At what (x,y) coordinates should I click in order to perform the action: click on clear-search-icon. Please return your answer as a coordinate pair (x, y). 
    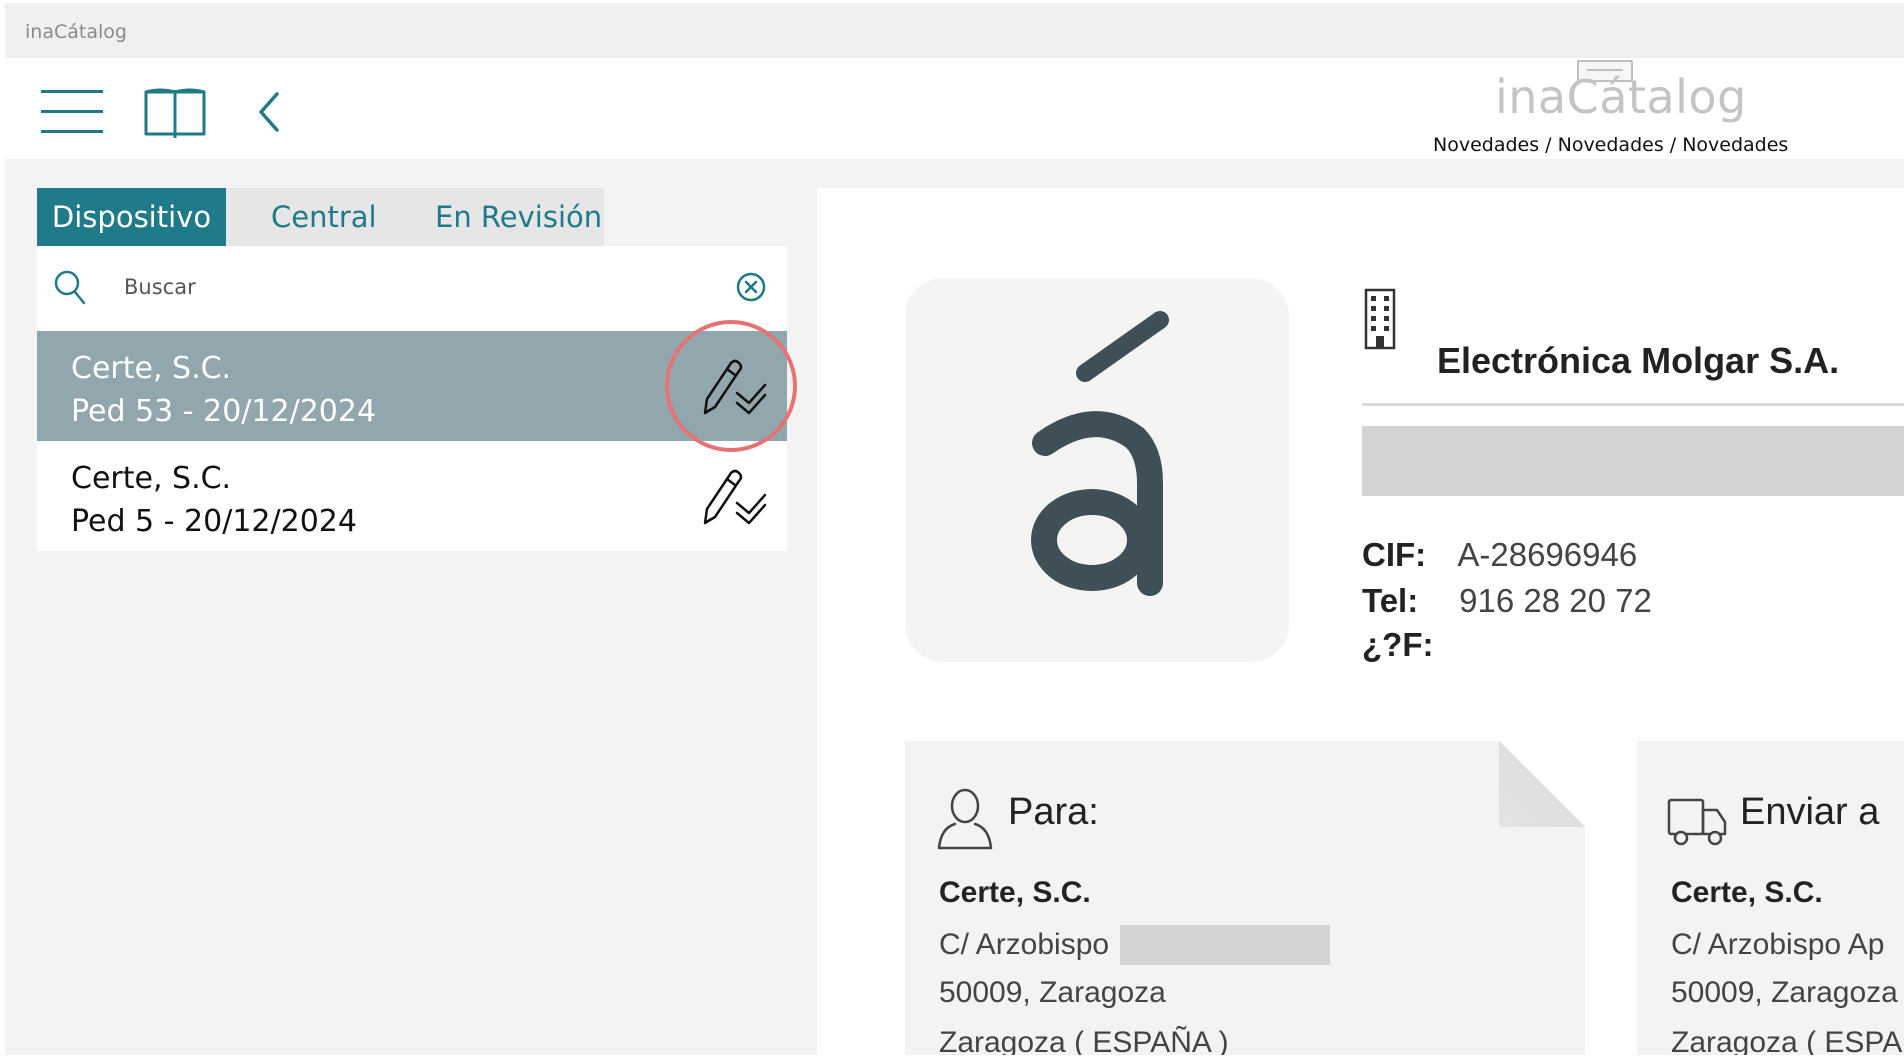
    Looking at the image, I should click on (751, 287).